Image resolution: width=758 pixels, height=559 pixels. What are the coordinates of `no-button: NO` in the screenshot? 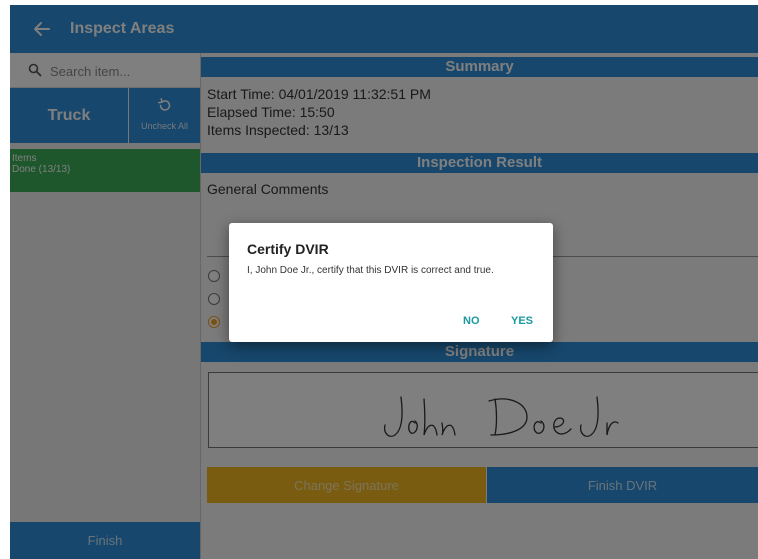 It's located at (471, 321).